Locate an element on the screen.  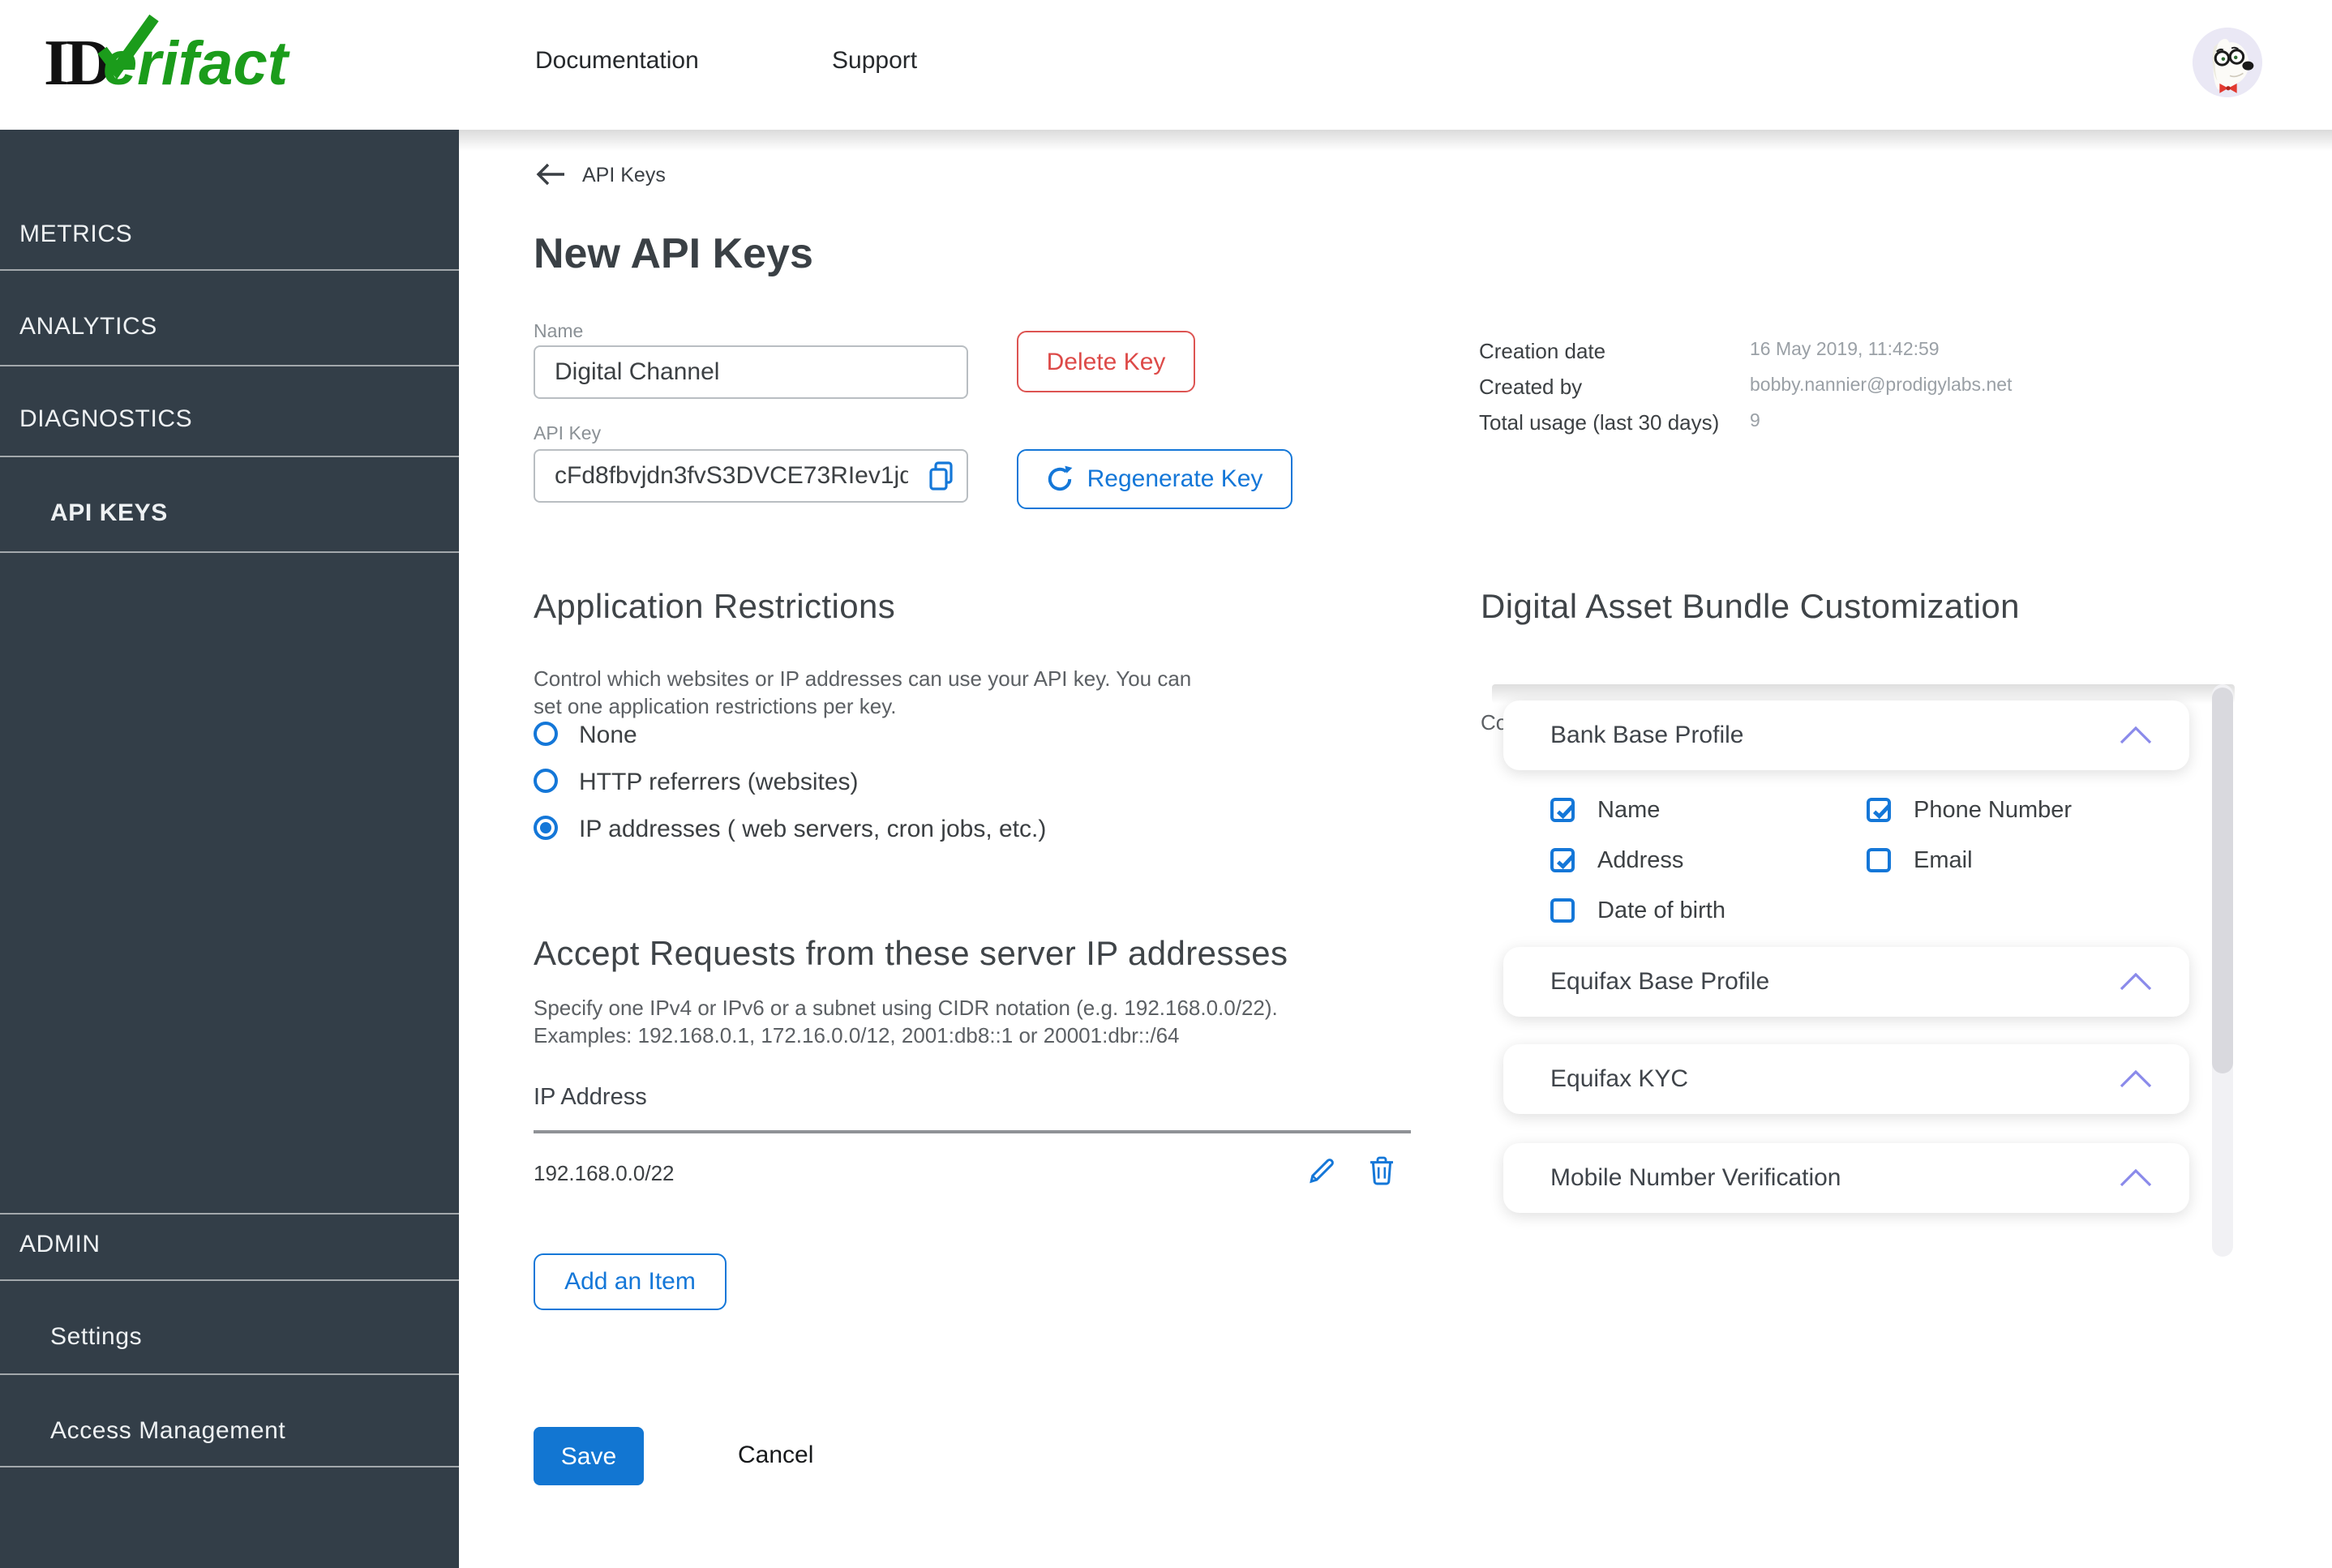
scrollbar-thumb is located at coordinates (2222, 880).